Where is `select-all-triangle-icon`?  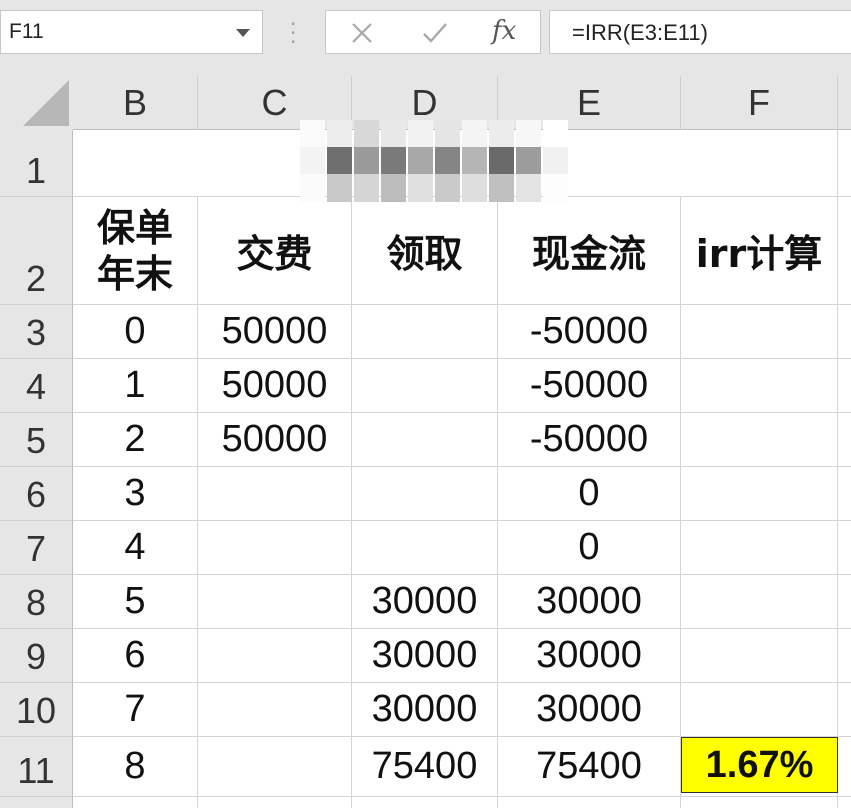 select-all-triangle-icon is located at coordinates (46, 103).